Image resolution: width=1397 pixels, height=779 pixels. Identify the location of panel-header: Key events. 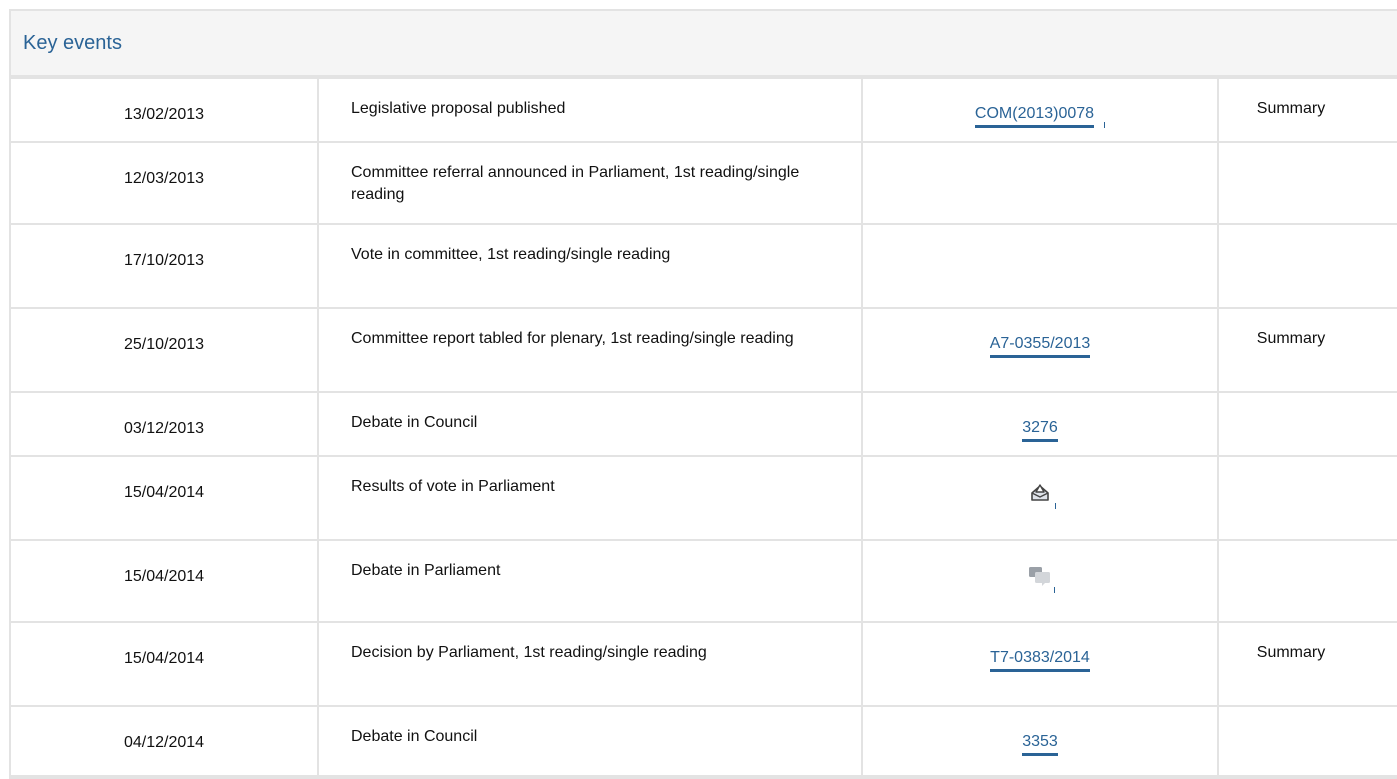
(704, 44).